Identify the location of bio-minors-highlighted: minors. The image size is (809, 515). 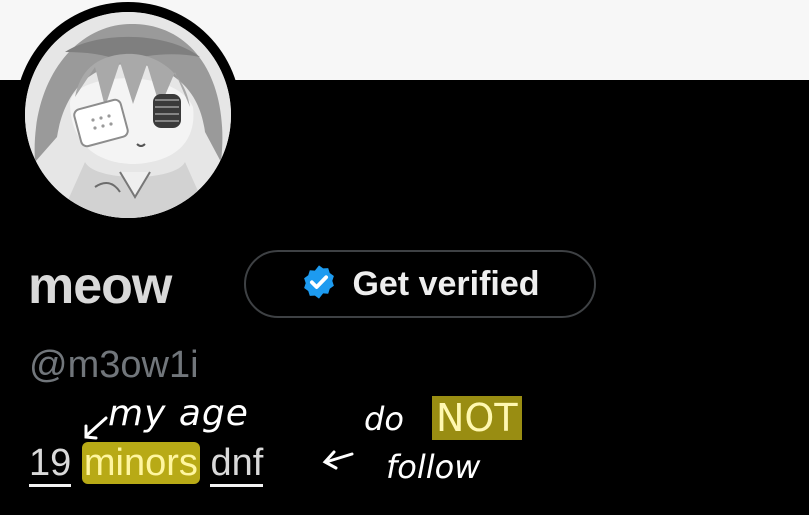
(140, 463).